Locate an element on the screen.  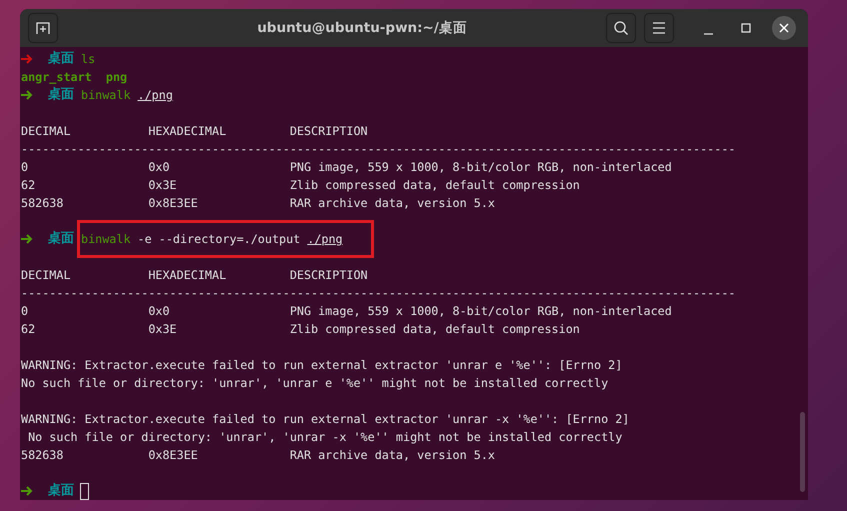
minimize-icon is located at coordinates (708, 34).